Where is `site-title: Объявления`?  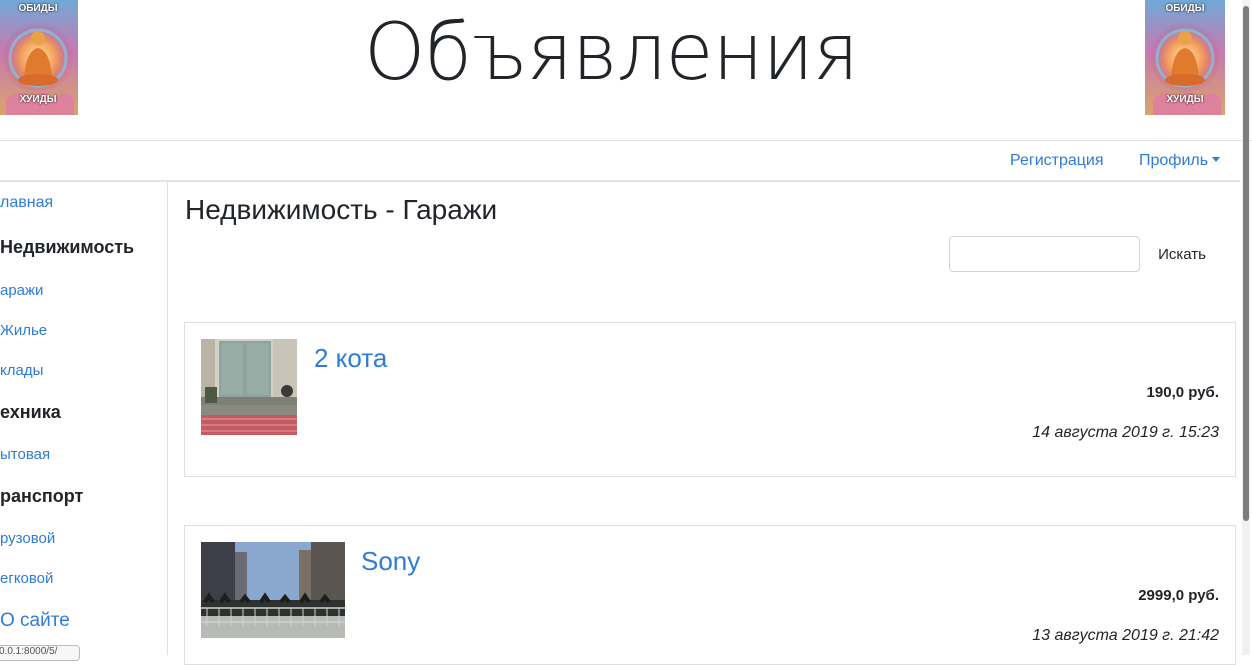 site-title: Объявления is located at coordinates (611, 53).